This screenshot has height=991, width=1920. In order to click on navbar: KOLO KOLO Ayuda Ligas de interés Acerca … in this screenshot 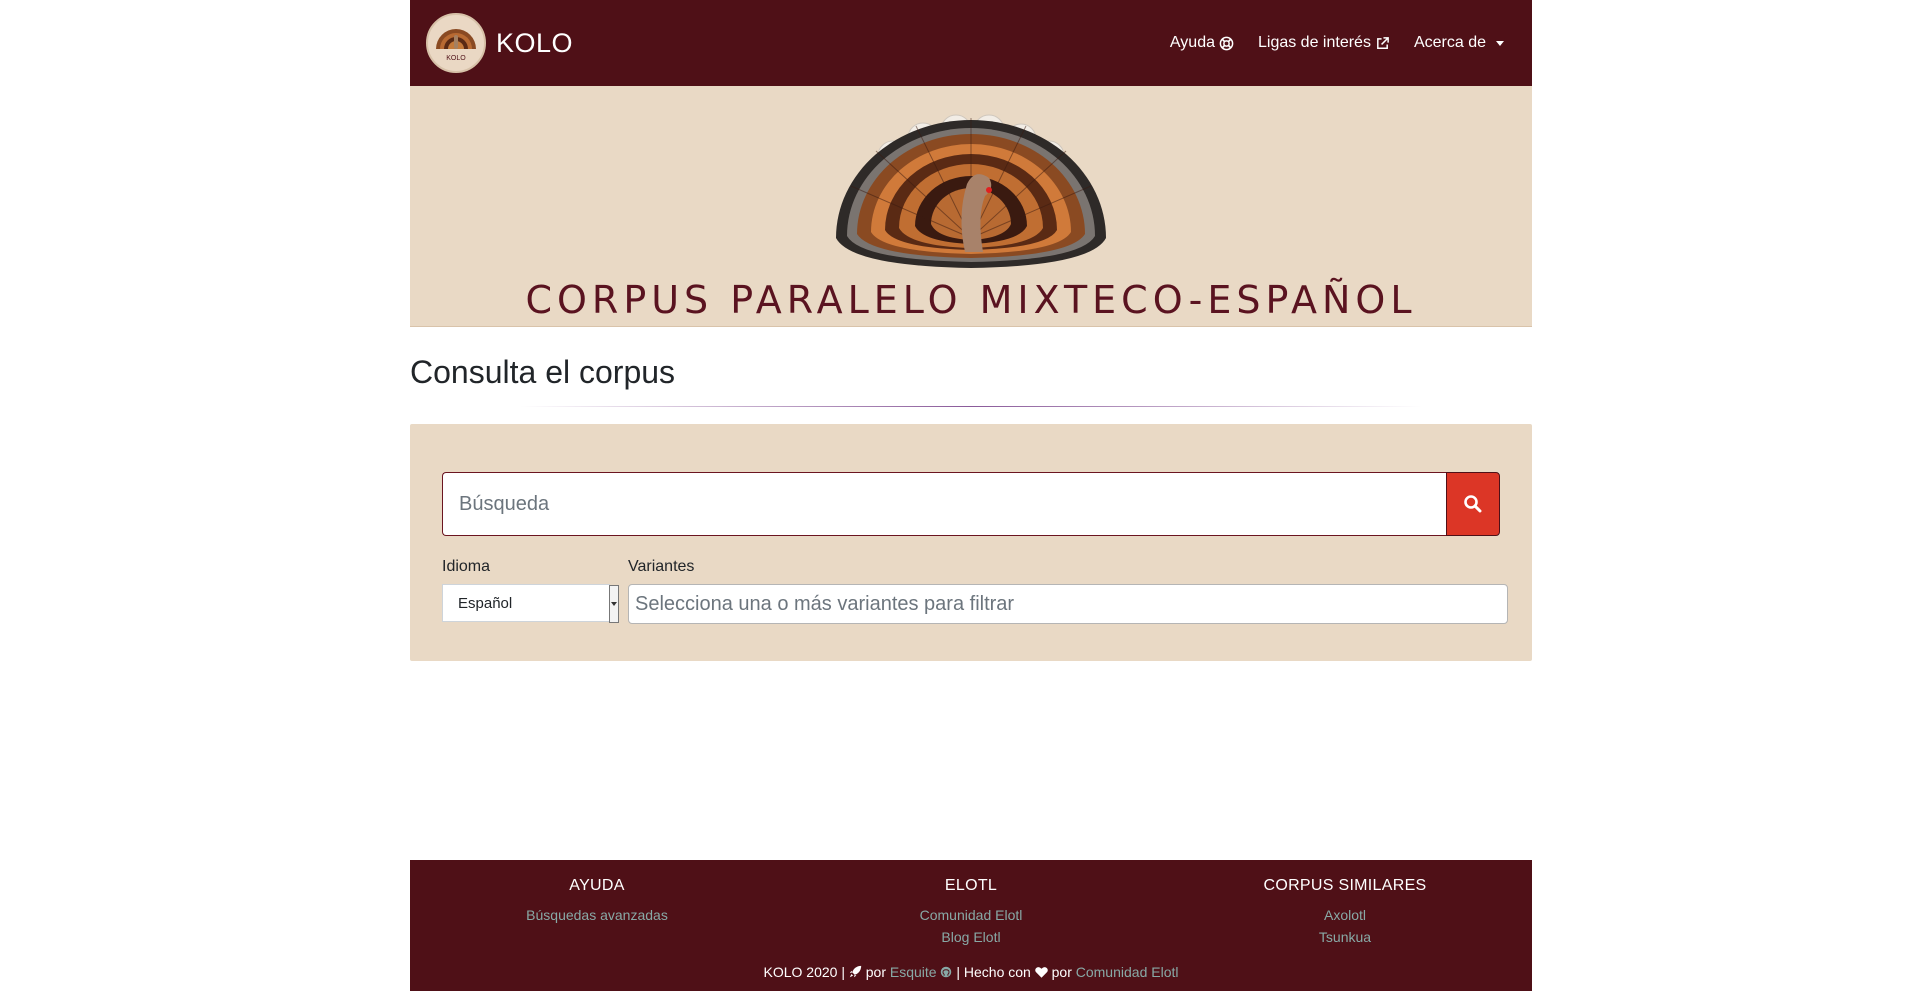, I will do `click(971, 43)`.